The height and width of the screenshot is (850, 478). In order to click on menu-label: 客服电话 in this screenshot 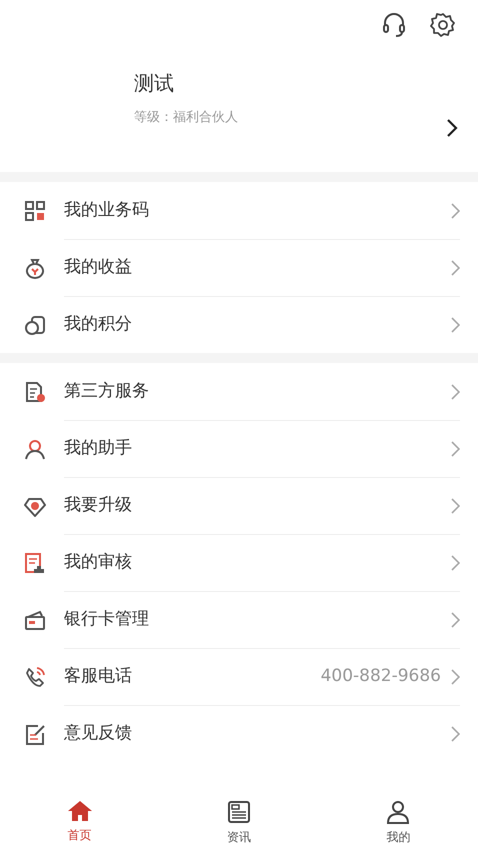, I will do `click(98, 676)`.